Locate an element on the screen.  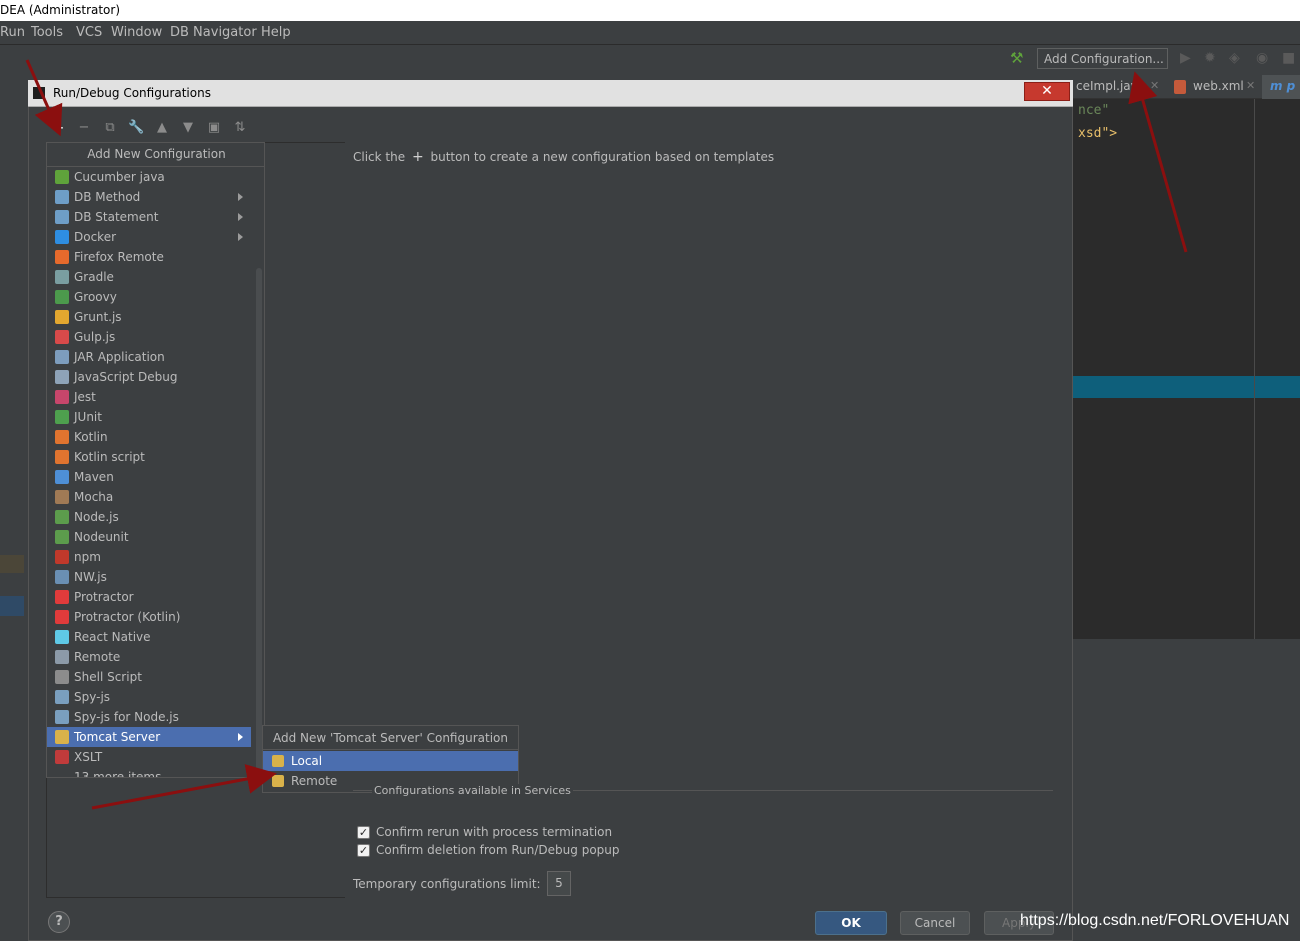
config-type-item: Protractor is located at coordinates (149, 597).